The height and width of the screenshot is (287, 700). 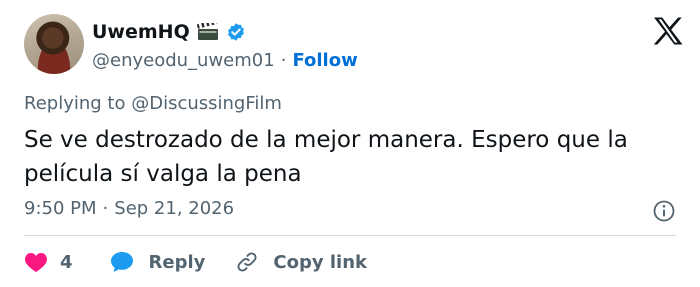 What do you see at coordinates (320, 262) in the screenshot?
I see `copy-link-label: Copy link` at bounding box center [320, 262].